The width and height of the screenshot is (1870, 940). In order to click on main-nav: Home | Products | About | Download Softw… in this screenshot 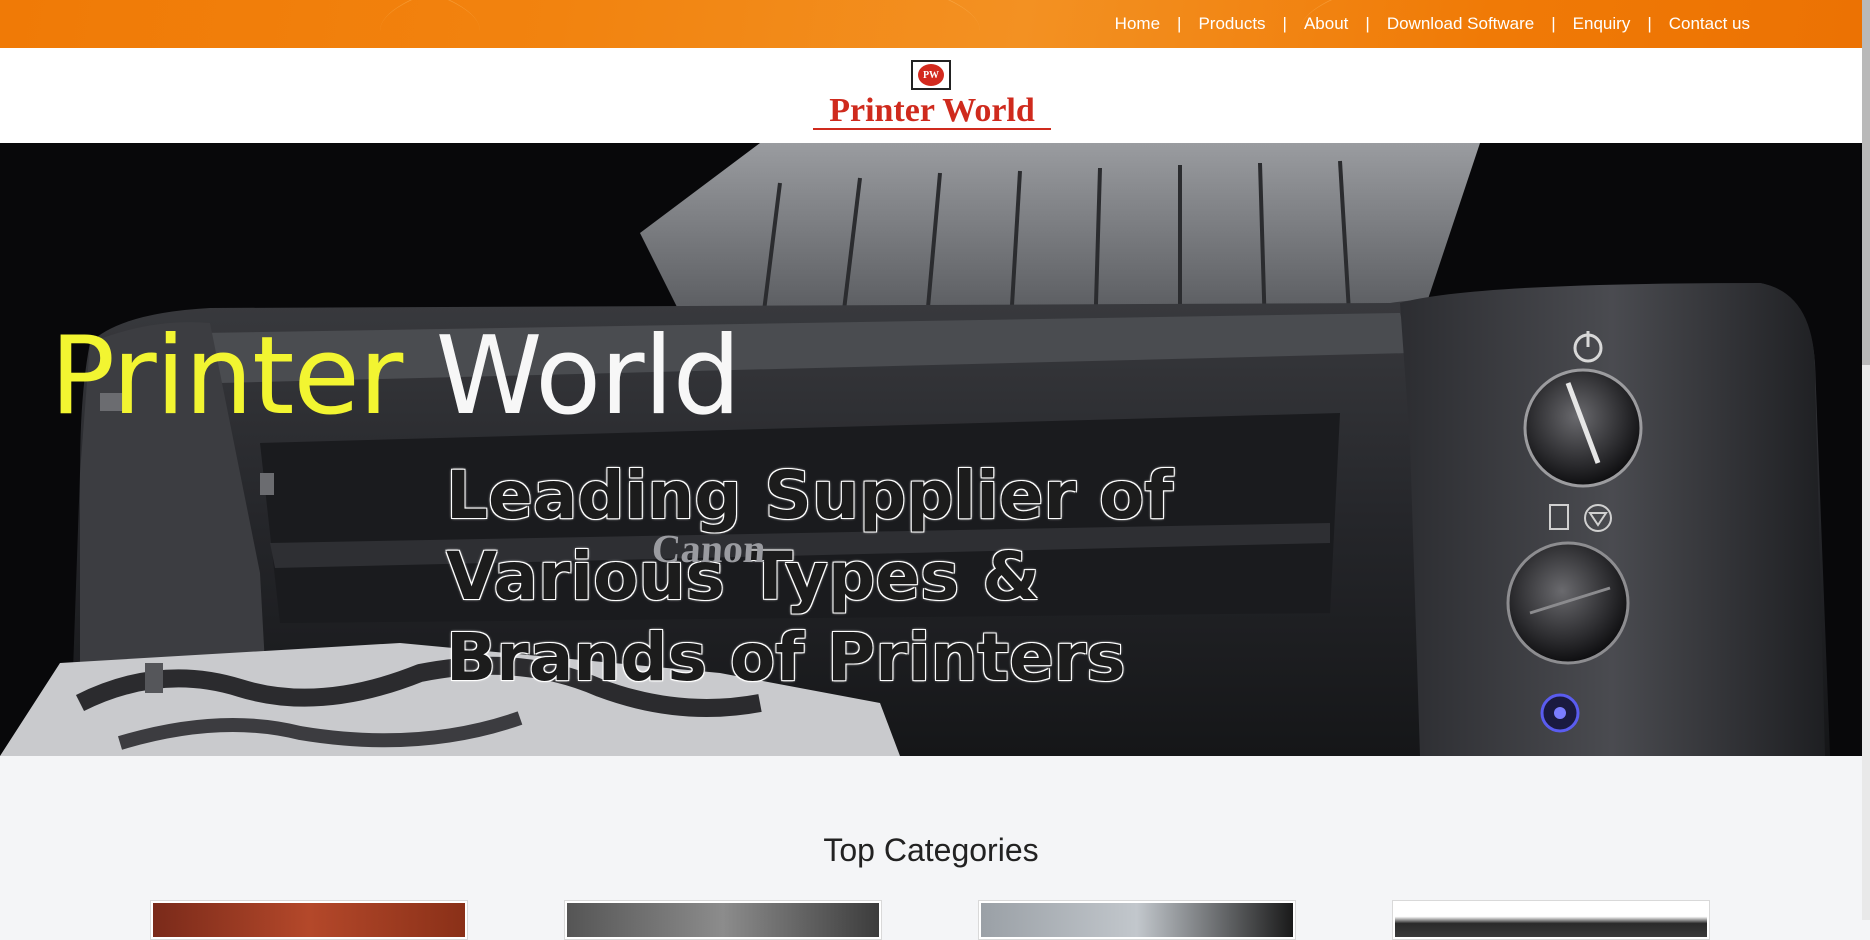, I will do `click(1432, 24)`.